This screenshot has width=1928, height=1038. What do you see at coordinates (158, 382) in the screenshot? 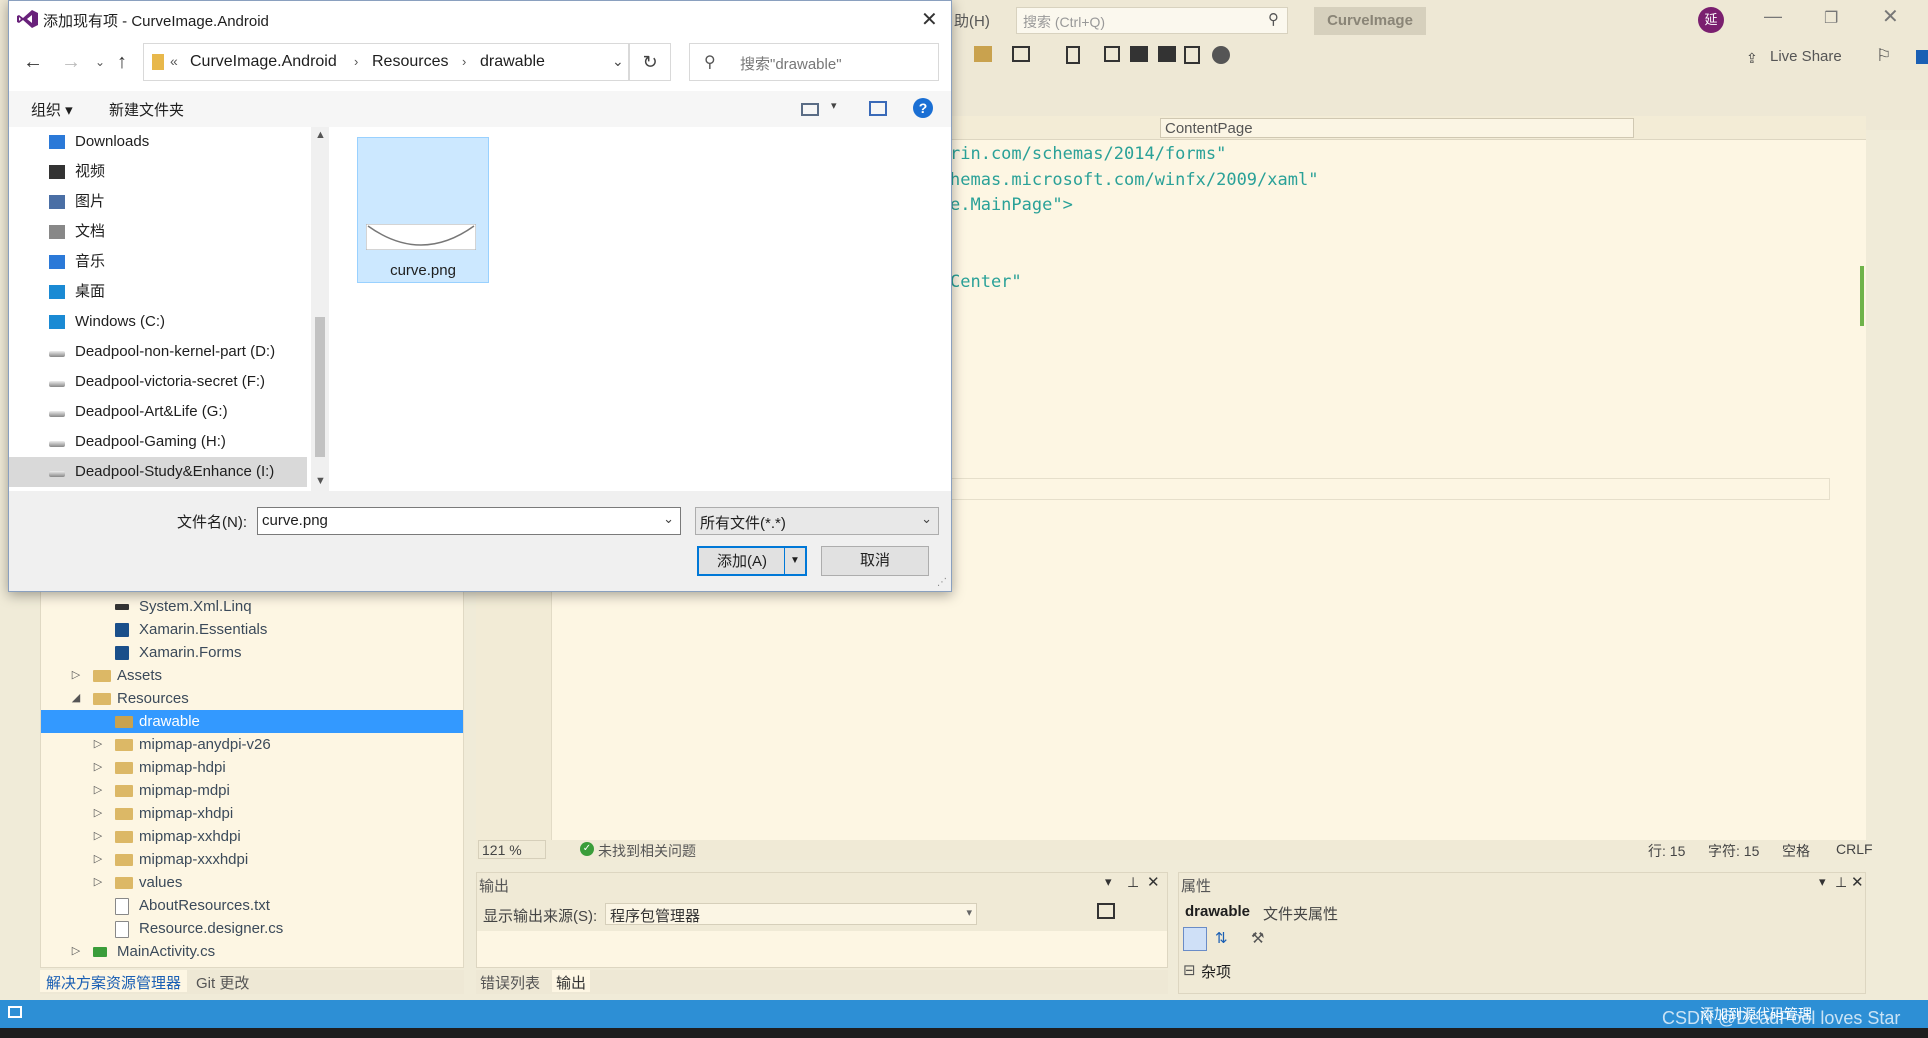
I see `nav-item: Deadpool-victoria-secret (F:)` at bounding box center [158, 382].